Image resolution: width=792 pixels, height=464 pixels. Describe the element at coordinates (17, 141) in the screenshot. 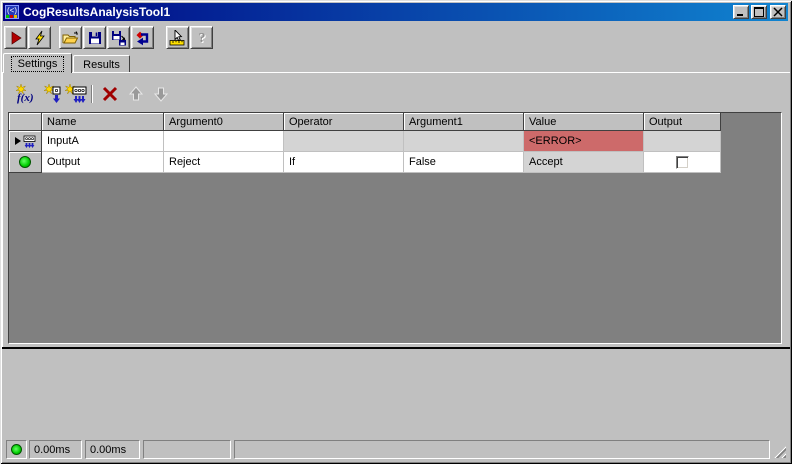

I see `current-row-arrow-icon` at that location.